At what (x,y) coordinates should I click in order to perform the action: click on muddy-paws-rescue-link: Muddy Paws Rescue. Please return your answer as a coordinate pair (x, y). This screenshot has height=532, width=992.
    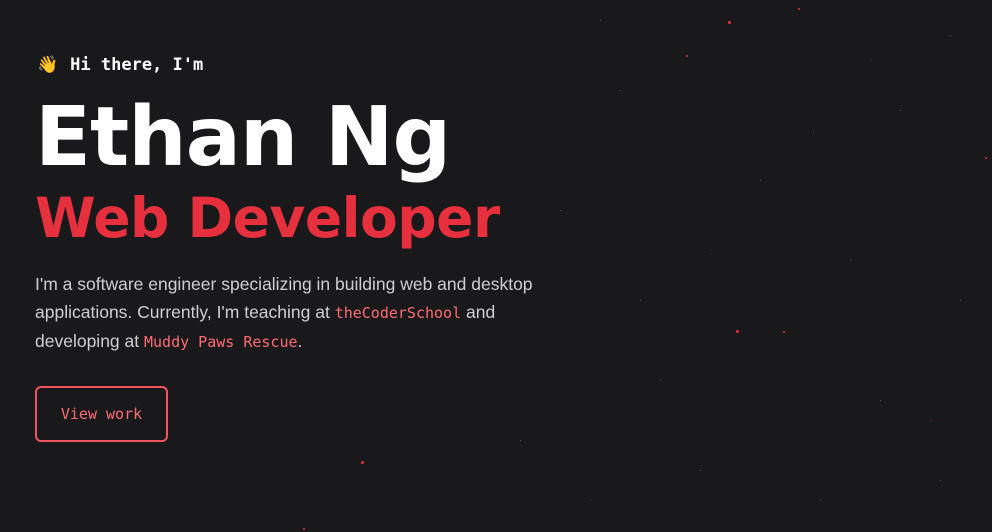
    Looking at the image, I should click on (221, 342).